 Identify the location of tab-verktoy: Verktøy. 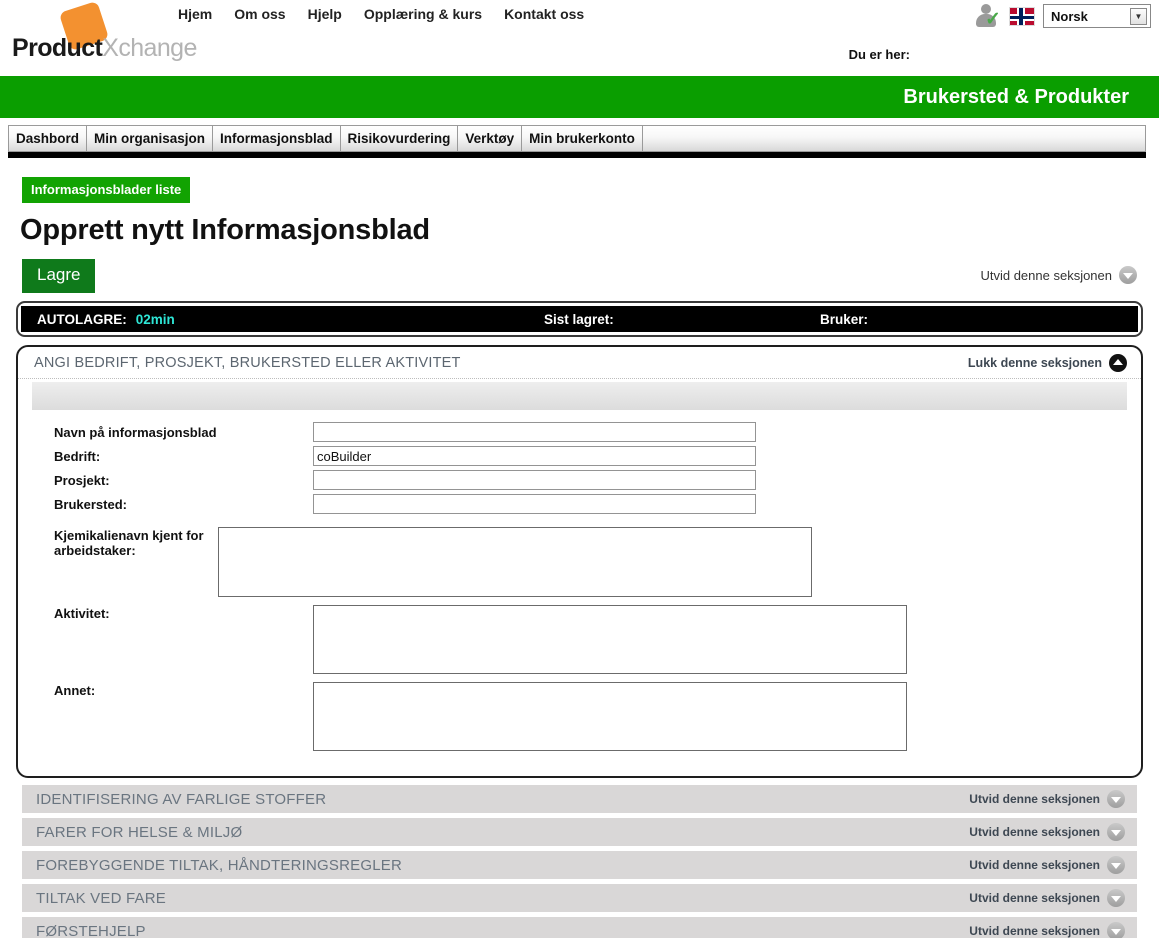
(490, 138).